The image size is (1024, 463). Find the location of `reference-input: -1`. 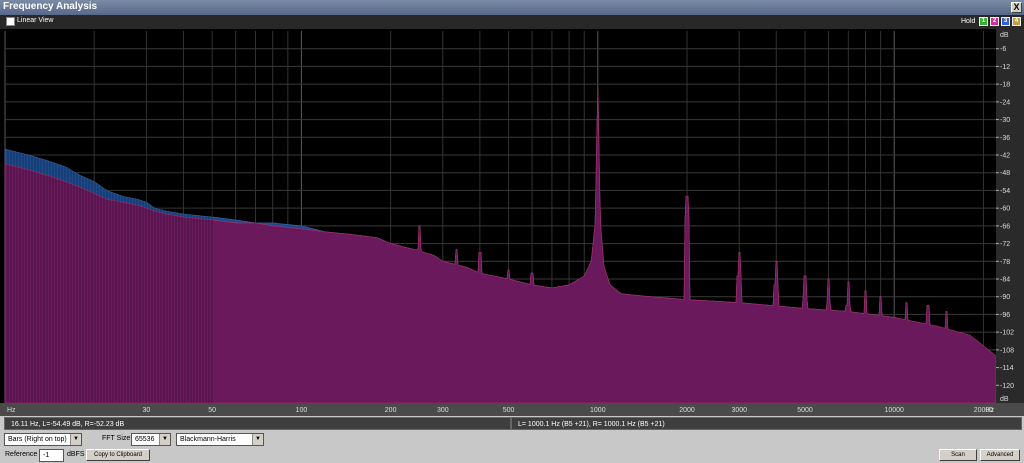

reference-input: -1 is located at coordinates (51, 455).